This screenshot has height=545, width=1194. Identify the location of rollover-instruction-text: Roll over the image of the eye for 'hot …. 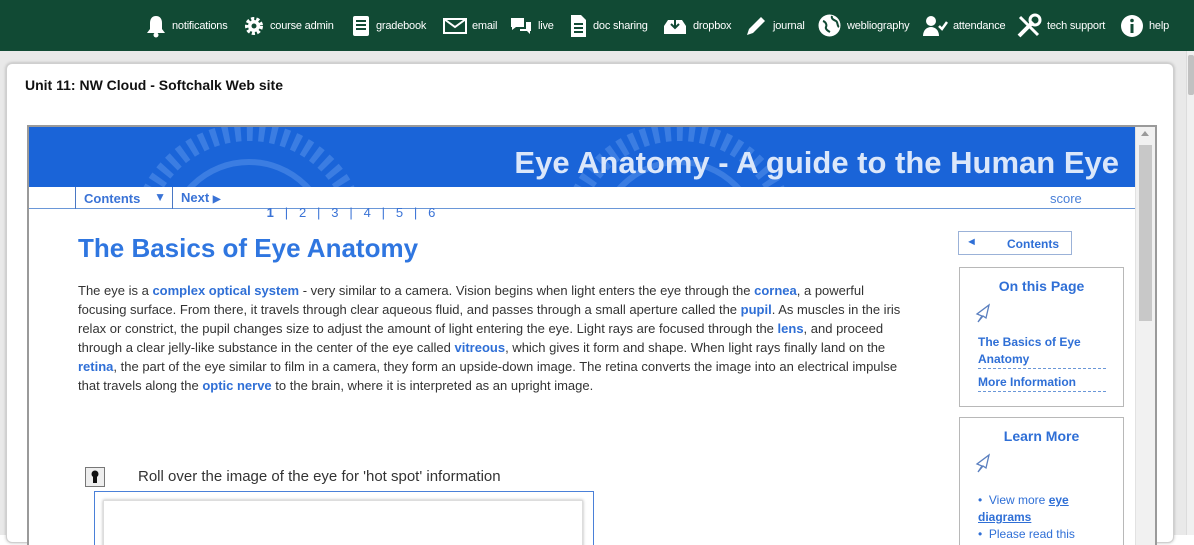
(319, 476).